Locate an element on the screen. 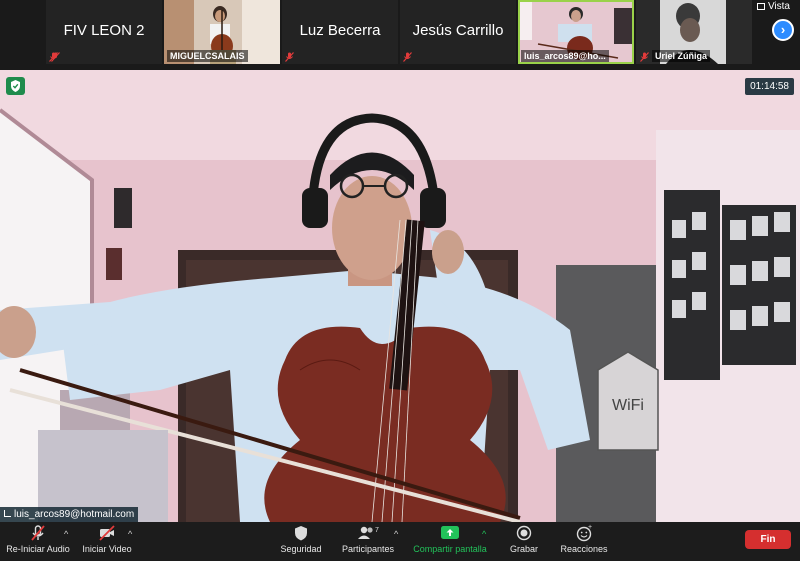  chevron-right-icon: › is located at coordinates (783, 29).